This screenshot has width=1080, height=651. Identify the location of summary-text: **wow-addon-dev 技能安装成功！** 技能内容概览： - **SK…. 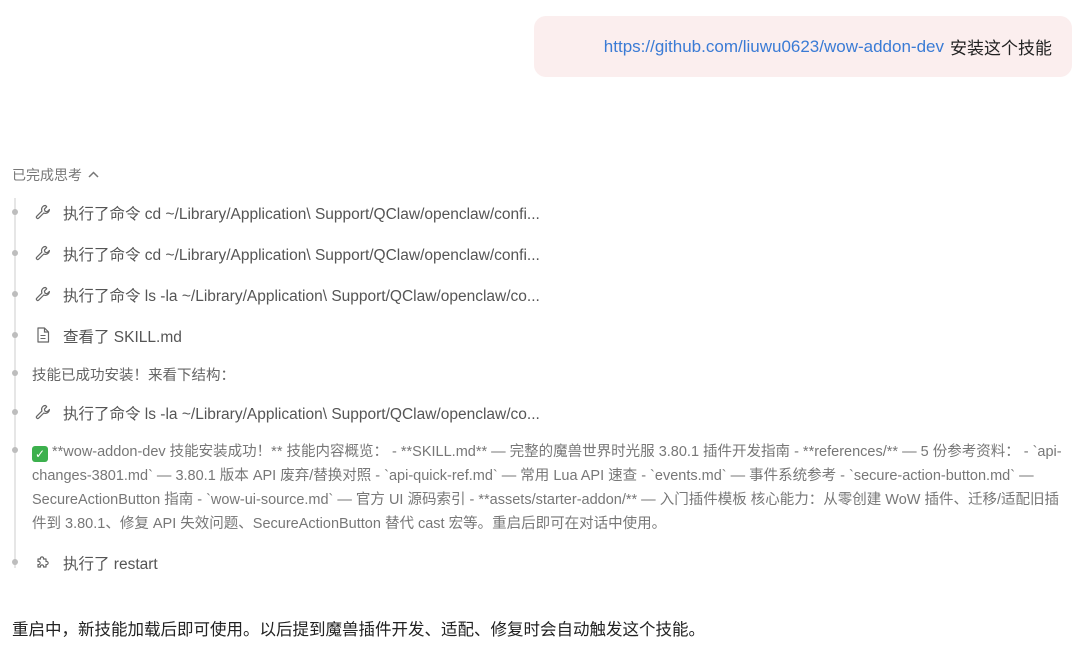
(547, 488).